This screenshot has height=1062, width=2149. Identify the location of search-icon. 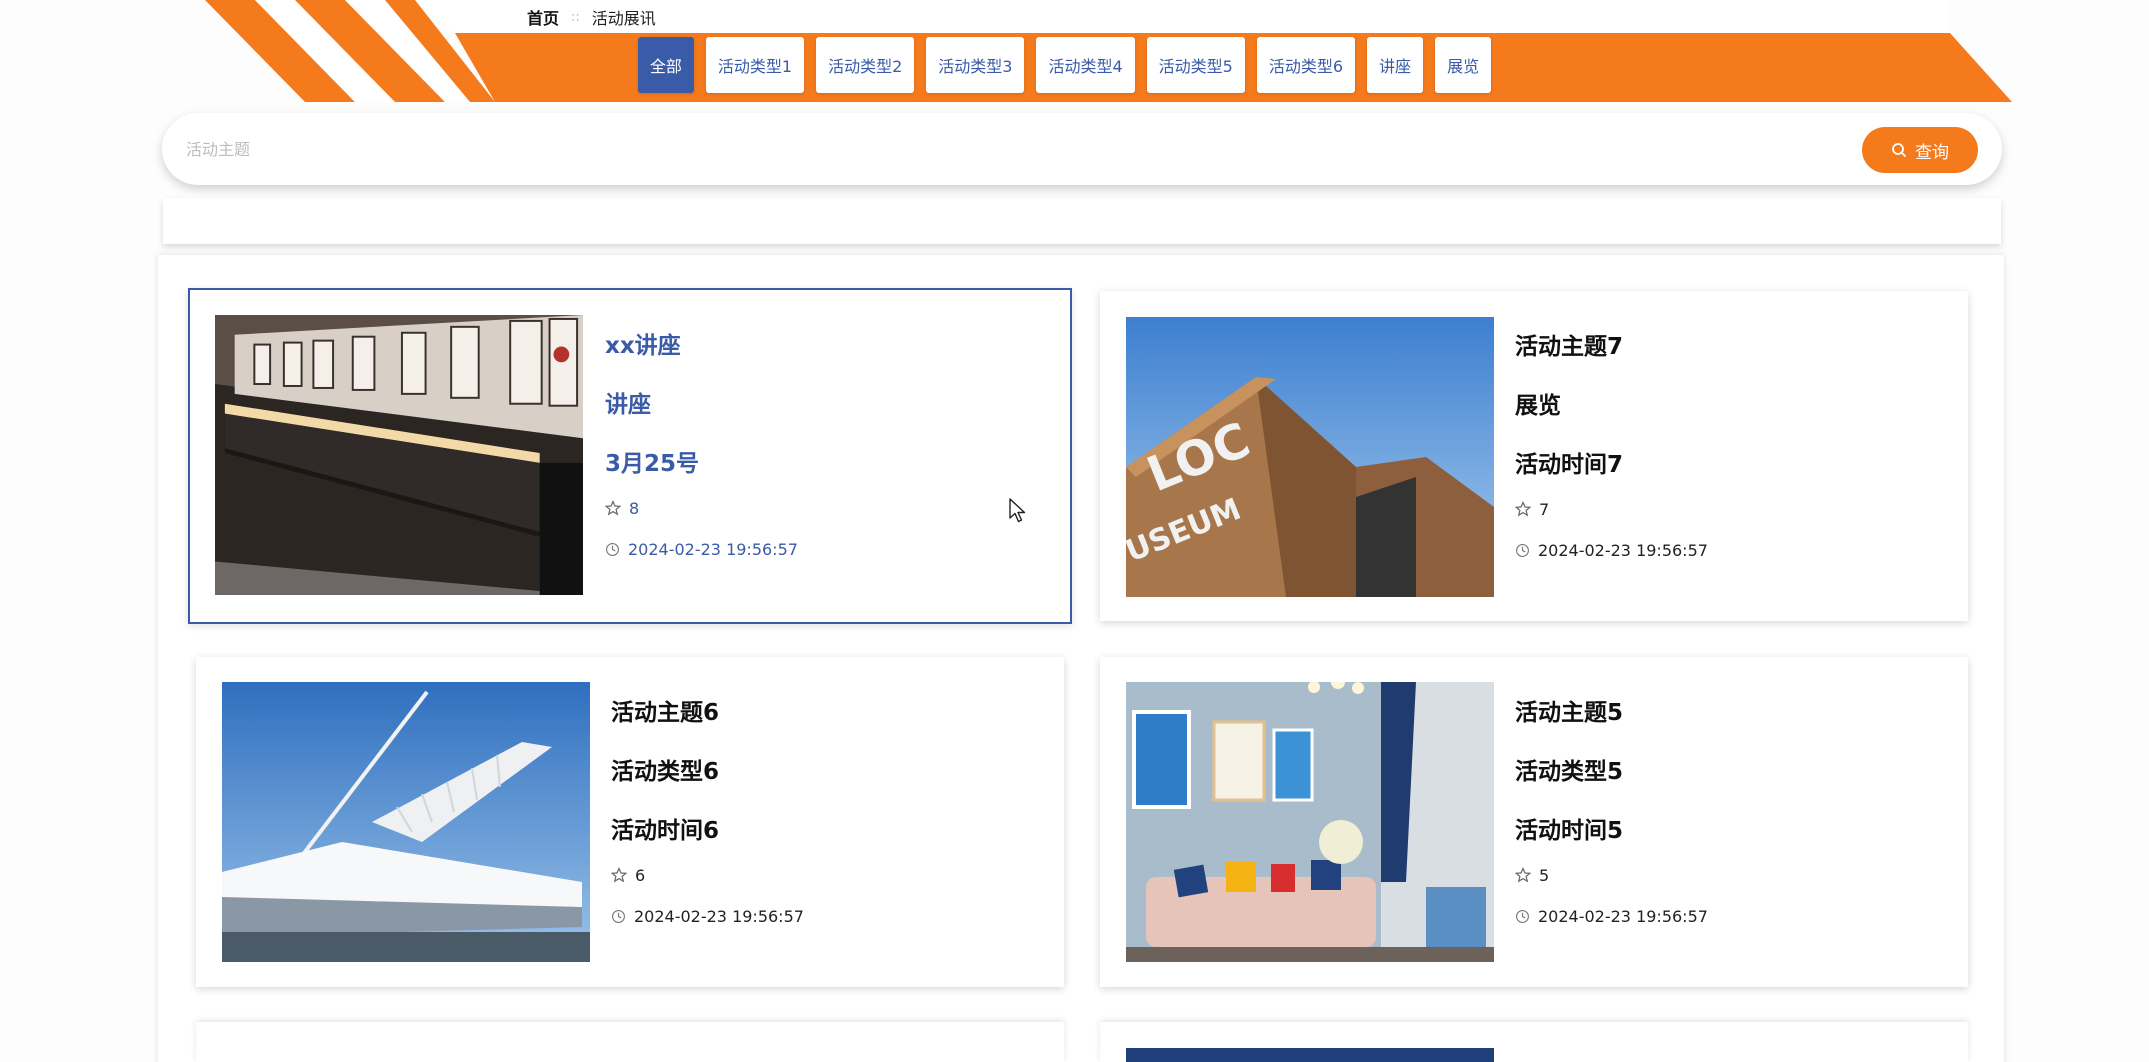
(1899, 150).